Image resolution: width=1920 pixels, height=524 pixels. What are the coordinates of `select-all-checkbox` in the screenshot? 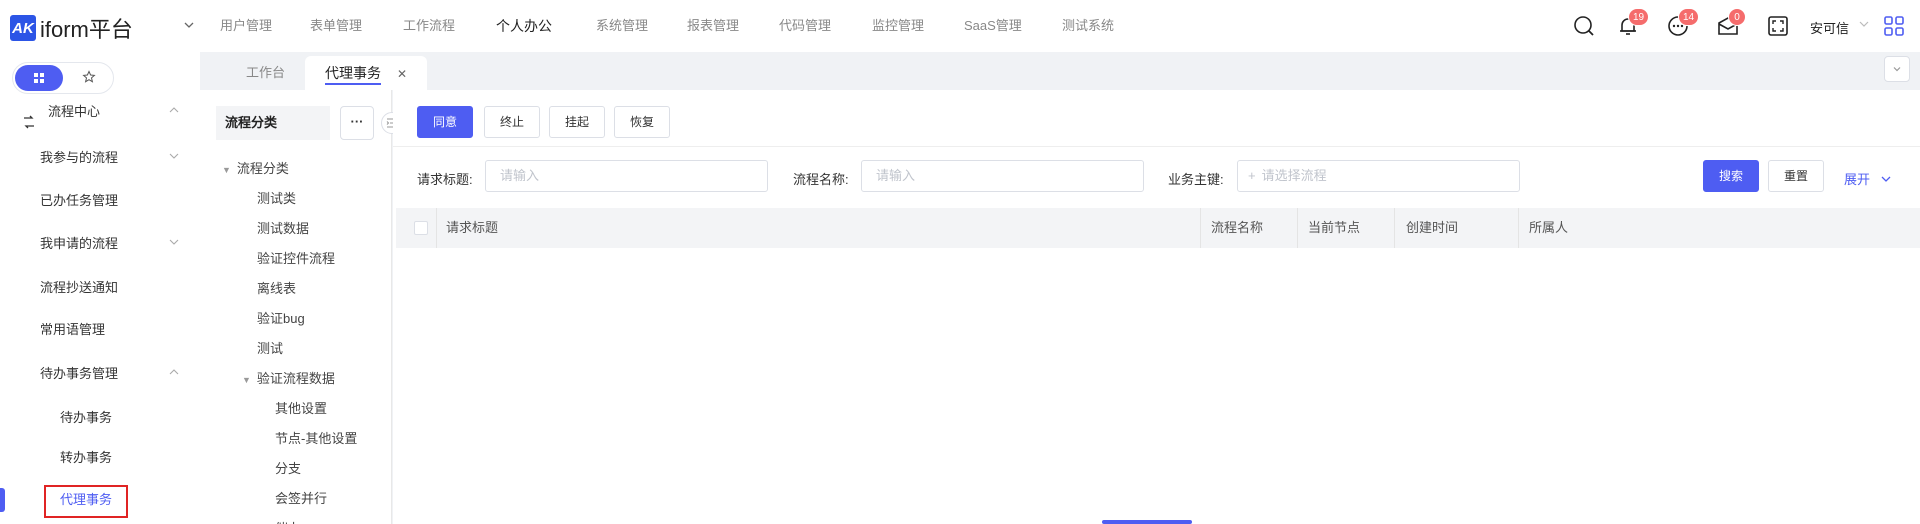 It's located at (421, 228).